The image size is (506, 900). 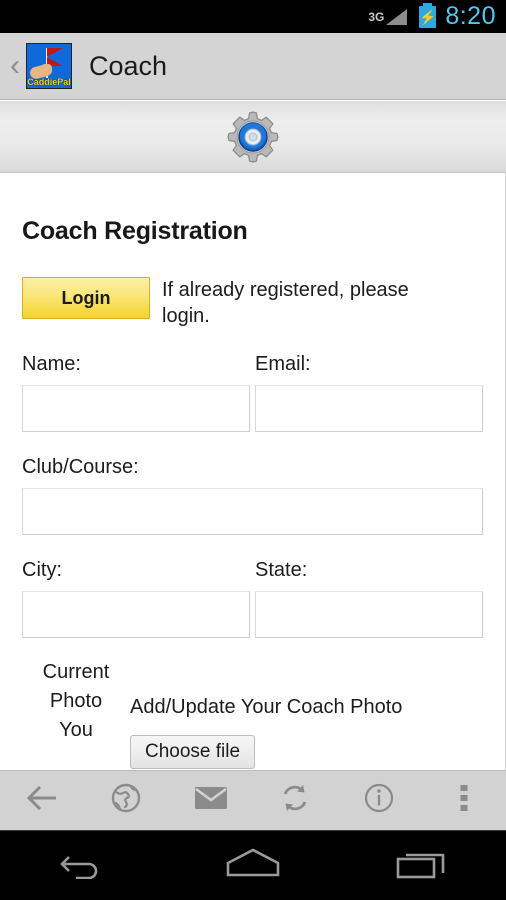 What do you see at coordinates (252, 597) in the screenshot?
I see `city-state-row: City: State:` at bounding box center [252, 597].